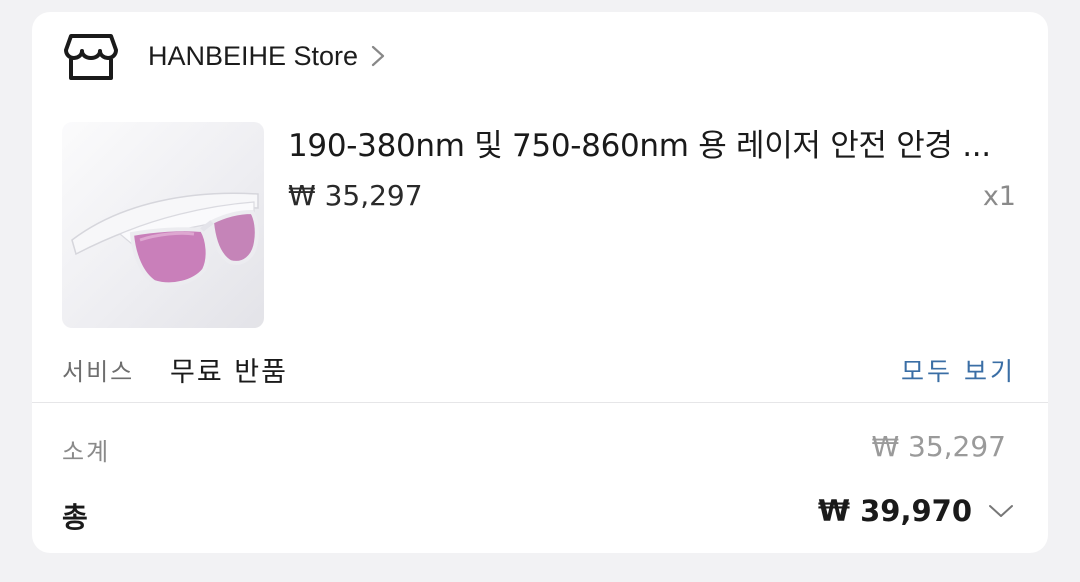  I want to click on store-name: HANBEIHE Store, so click(253, 56).